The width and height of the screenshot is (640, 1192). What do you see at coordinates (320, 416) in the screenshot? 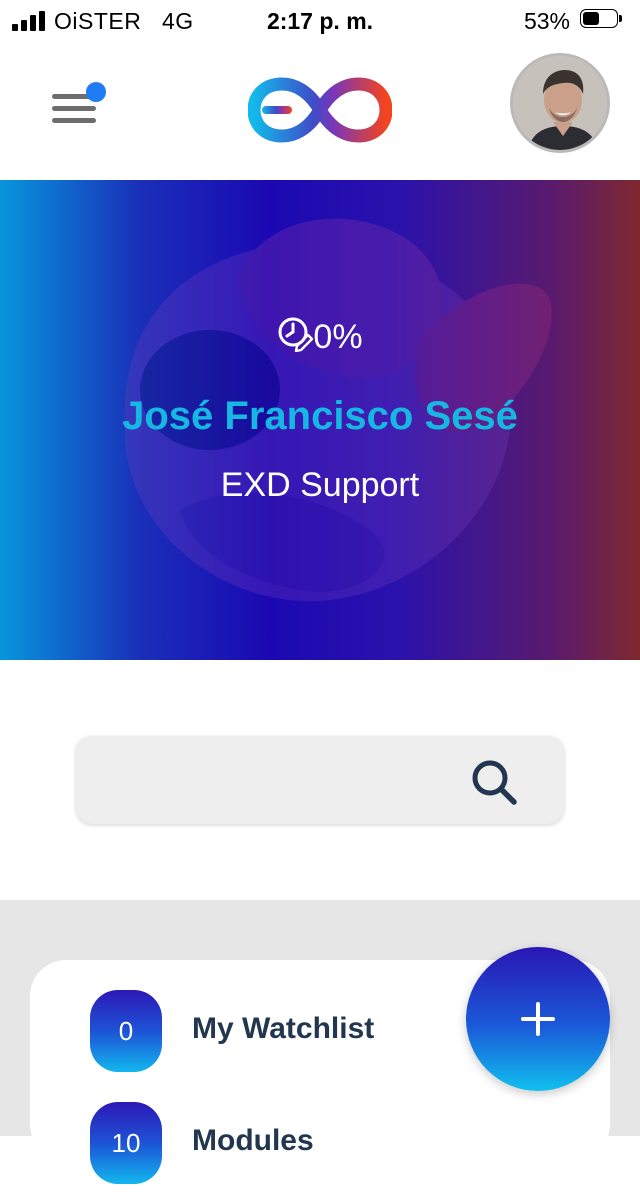
I see `user-name: José Francisco Sesé` at bounding box center [320, 416].